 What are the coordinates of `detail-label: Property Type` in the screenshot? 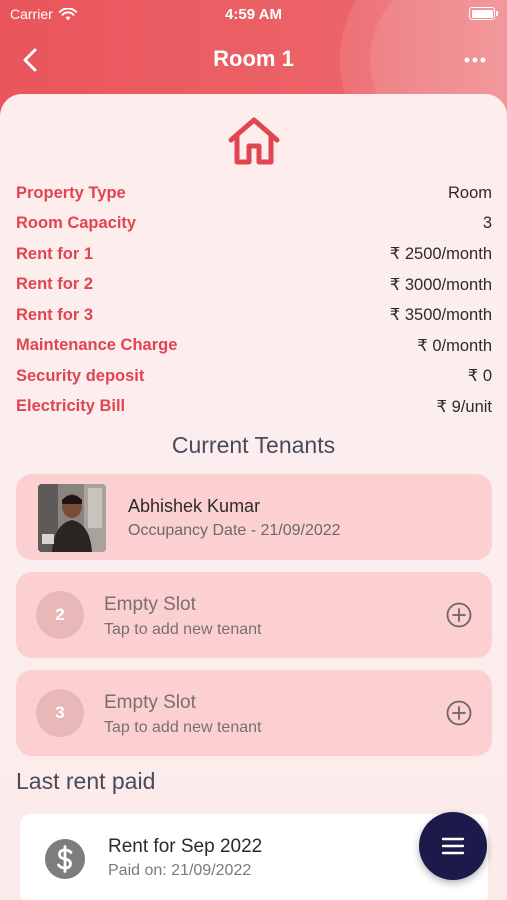 It's located at (71, 192).